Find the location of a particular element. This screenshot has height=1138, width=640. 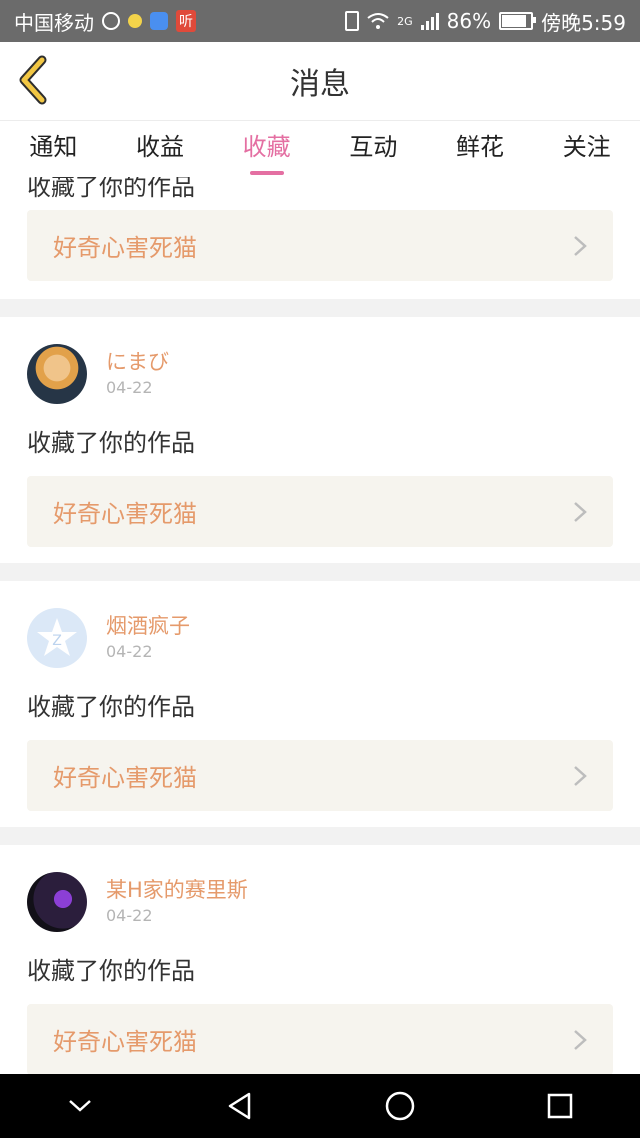

collapse-button is located at coordinates (80, 1106).